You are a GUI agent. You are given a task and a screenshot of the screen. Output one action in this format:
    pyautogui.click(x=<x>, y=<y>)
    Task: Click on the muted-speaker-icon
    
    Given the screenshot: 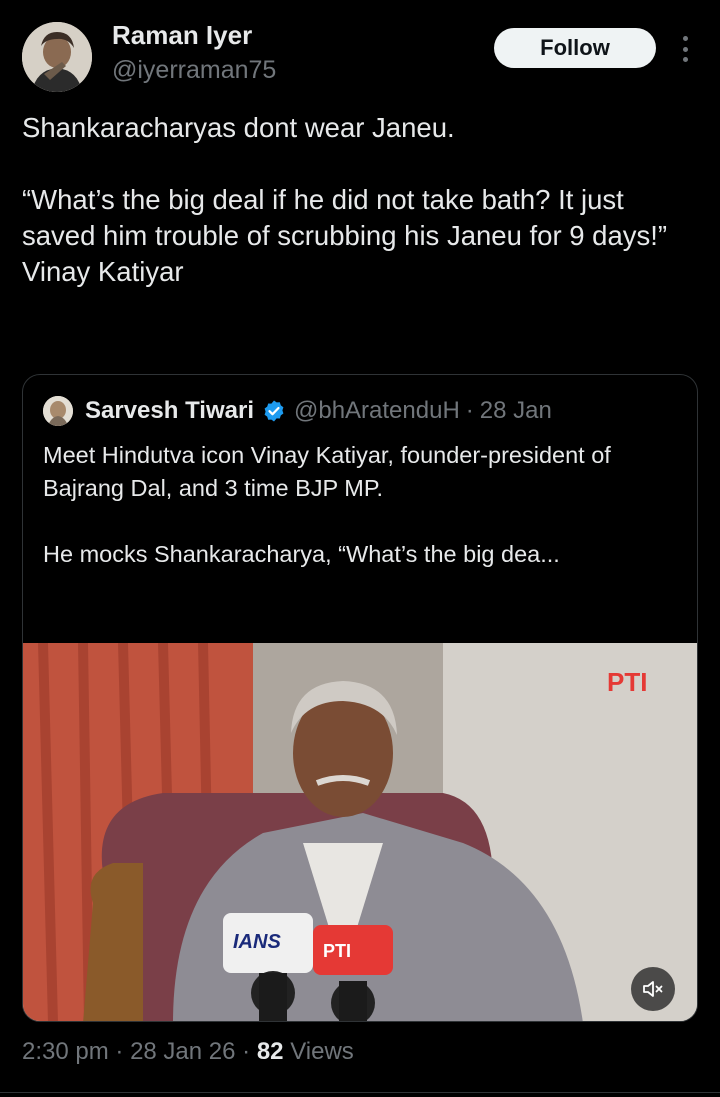 What is the action you would take?
    pyautogui.click(x=653, y=989)
    